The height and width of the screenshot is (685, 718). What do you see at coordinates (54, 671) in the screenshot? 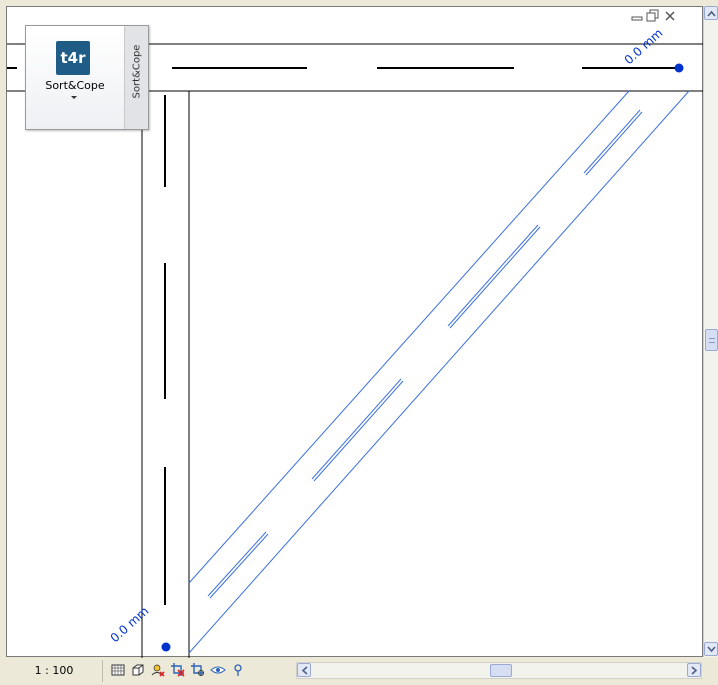
I see `view-scale: 1 : 100` at bounding box center [54, 671].